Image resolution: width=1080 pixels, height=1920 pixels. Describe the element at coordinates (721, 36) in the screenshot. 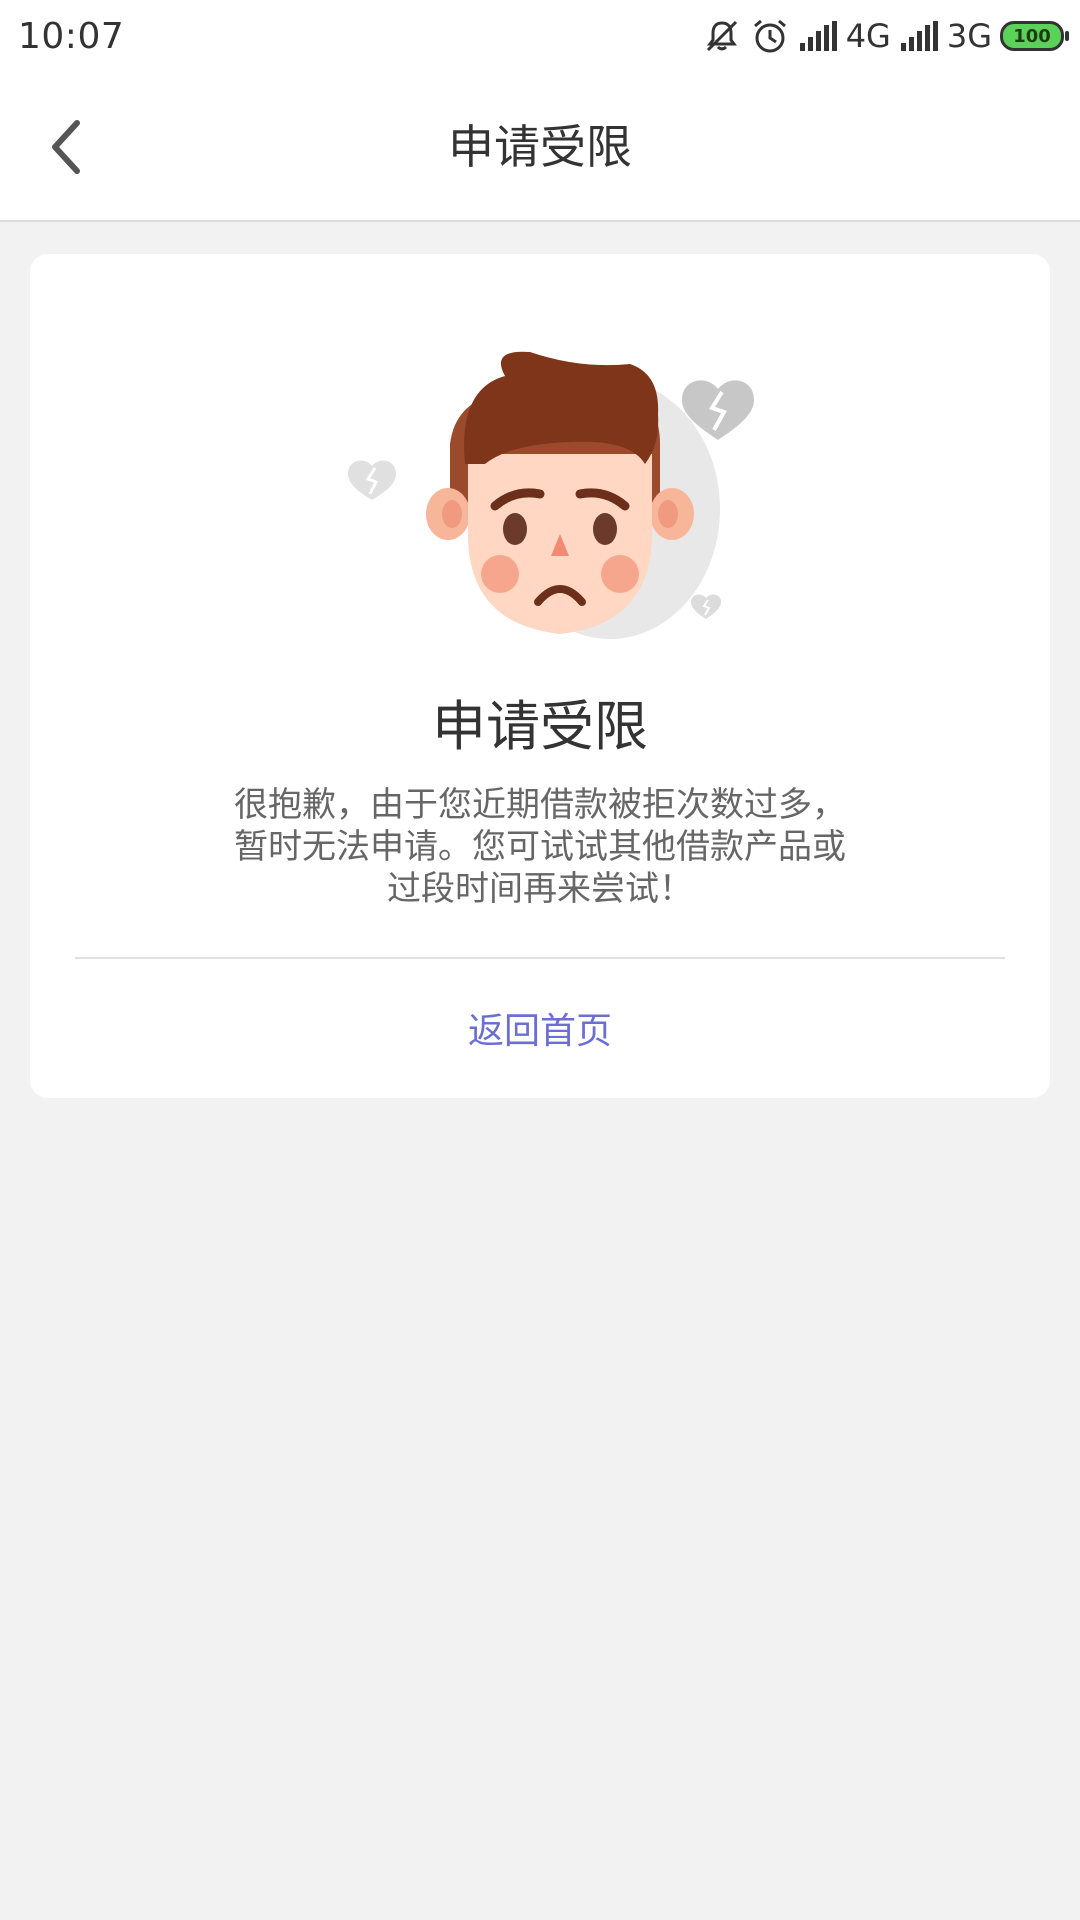

I see `mute-icon` at that location.